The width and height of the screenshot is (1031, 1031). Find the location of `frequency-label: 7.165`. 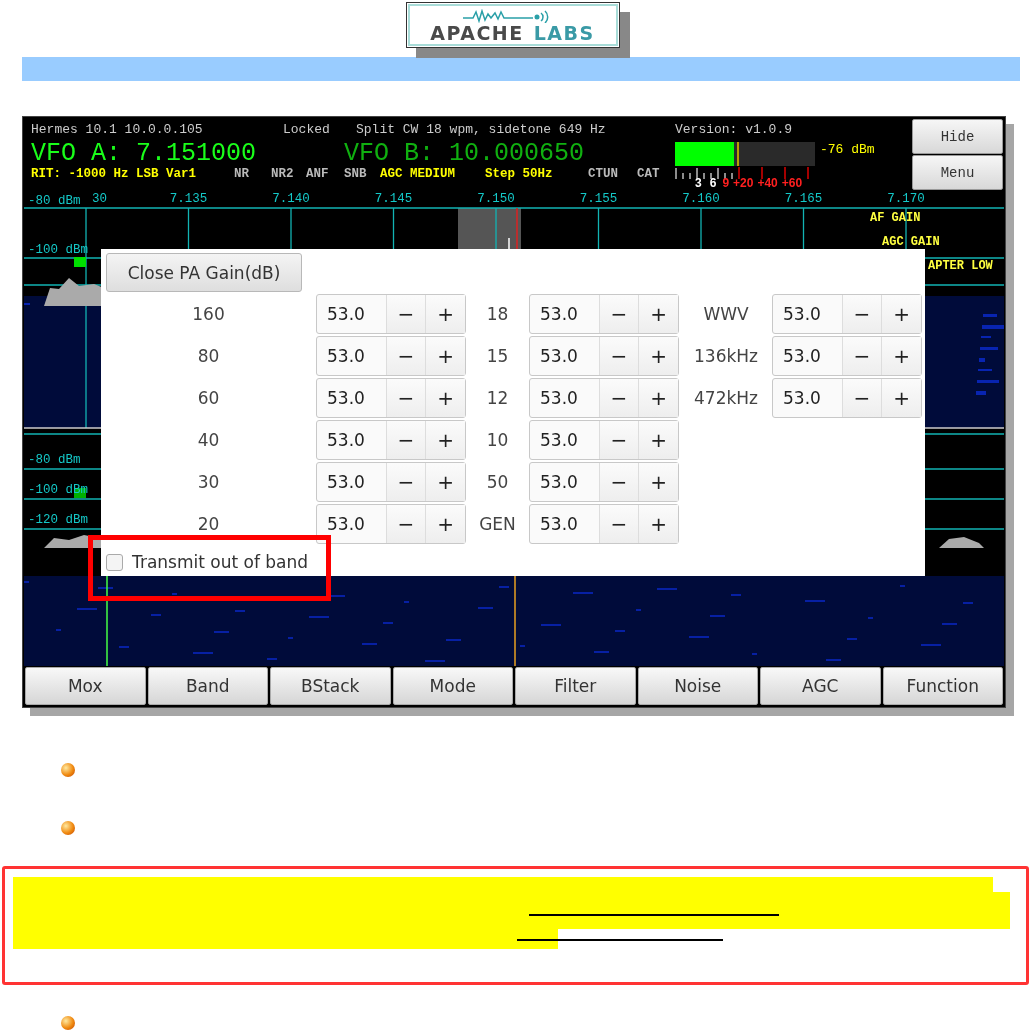

frequency-label: 7.165 is located at coordinates (803, 199).